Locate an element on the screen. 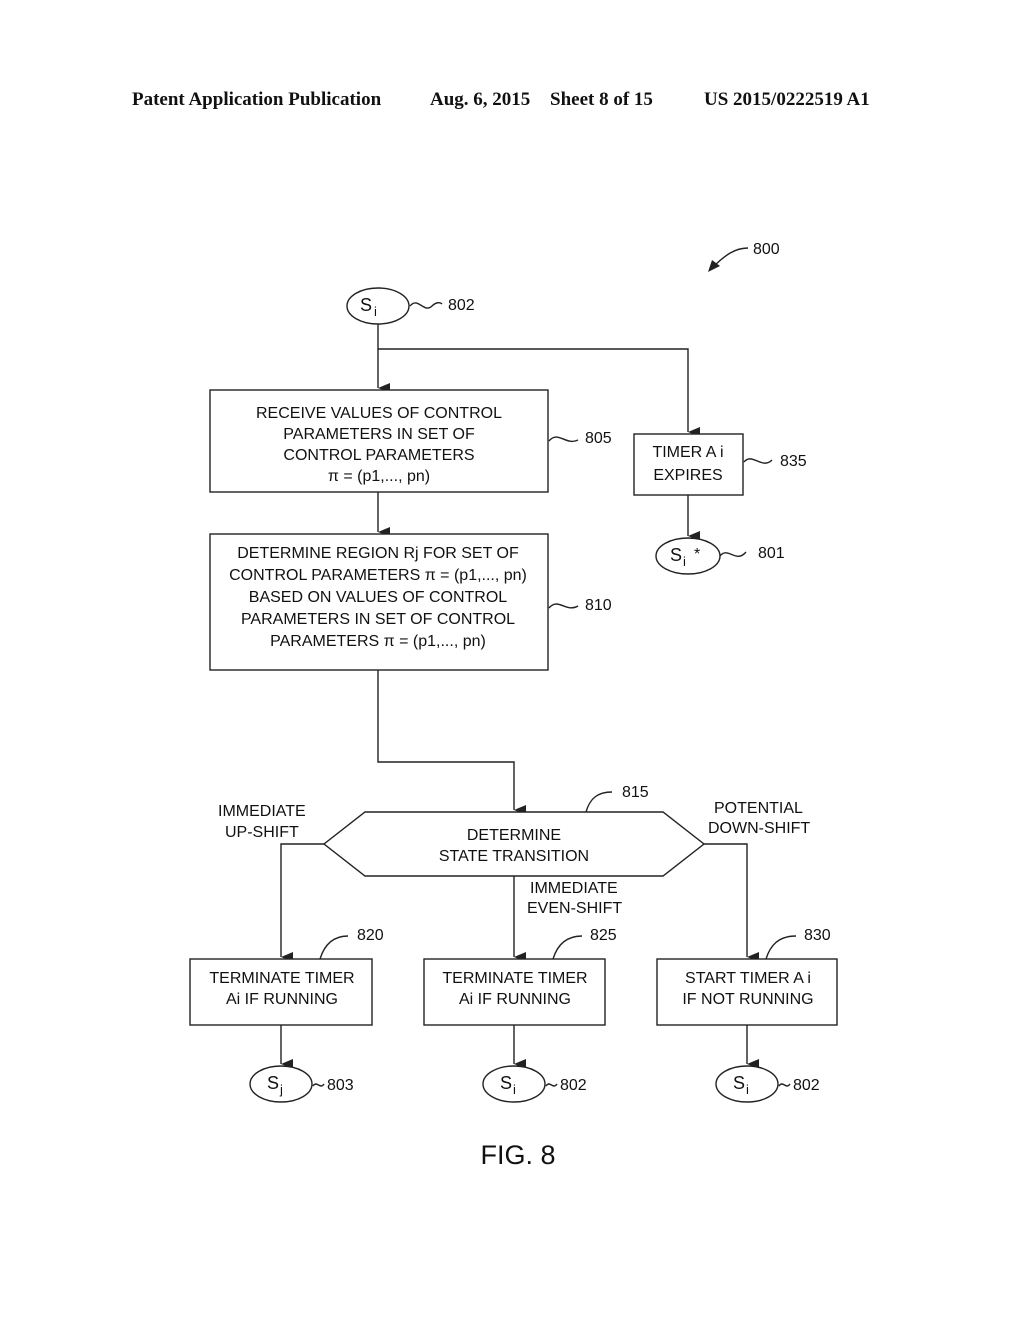  svg-text: START TIMER A i is located at coordinates (748, 978).